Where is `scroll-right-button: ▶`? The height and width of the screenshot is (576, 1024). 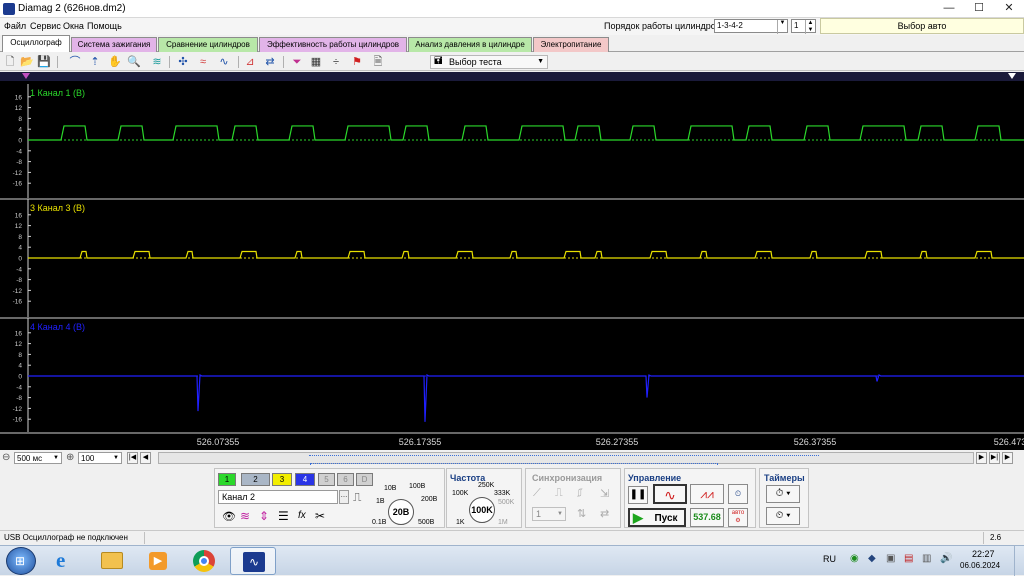 scroll-right-button: ▶ is located at coordinates (981, 458).